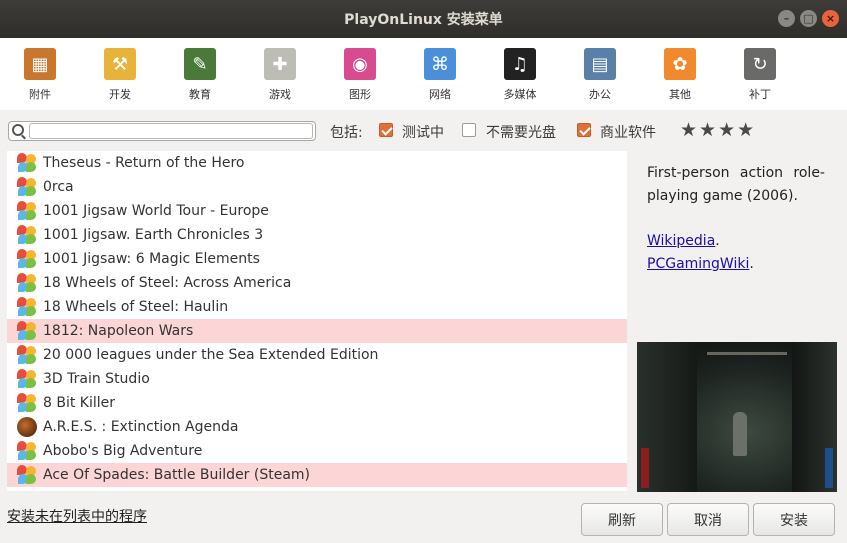 The width and height of the screenshot is (847, 543). What do you see at coordinates (280, 64) in the screenshot?
I see `games-icon: ✚` at bounding box center [280, 64].